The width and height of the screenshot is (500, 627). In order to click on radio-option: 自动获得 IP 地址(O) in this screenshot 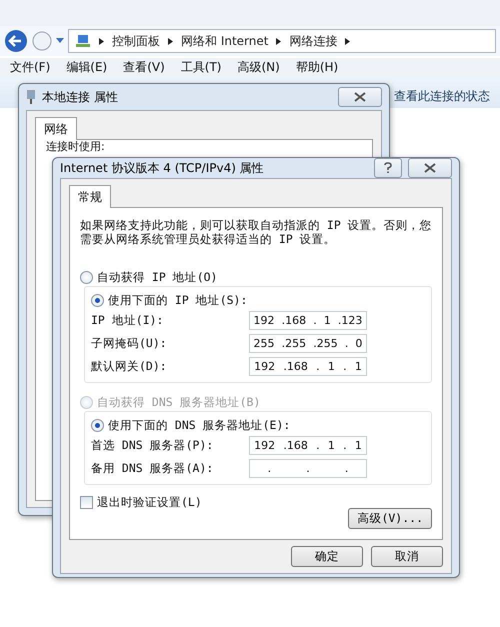, I will do `click(256, 277)`.